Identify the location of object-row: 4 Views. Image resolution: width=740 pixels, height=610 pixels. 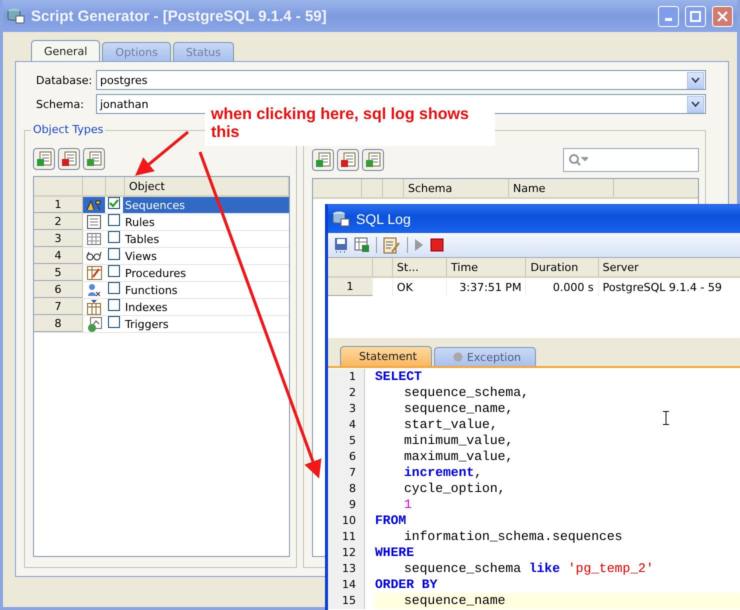
(161, 256).